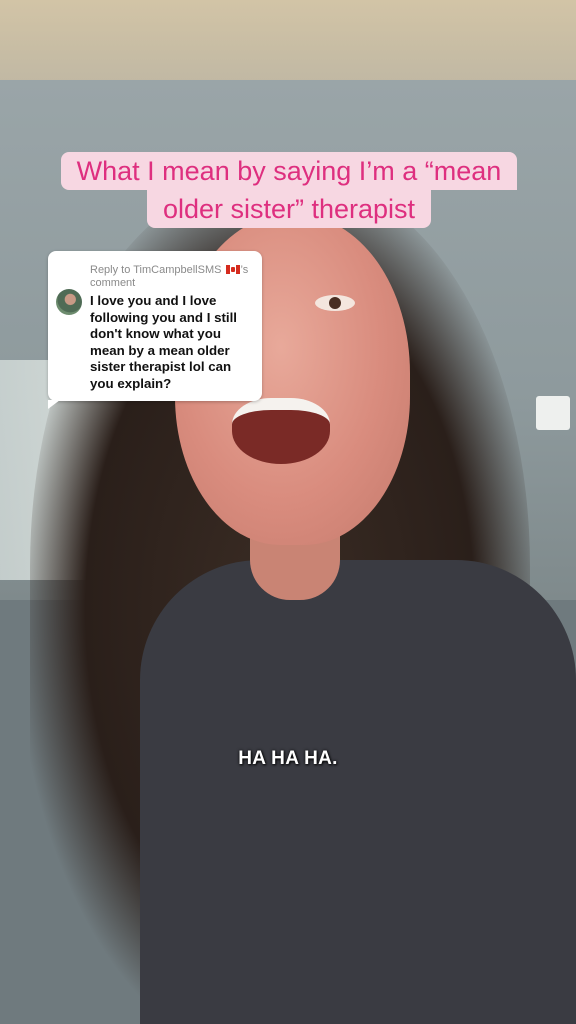  What do you see at coordinates (288, 758) in the screenshot?
I see `subtitle-caption: HA HA HA.` at bounding box center [288, 758].